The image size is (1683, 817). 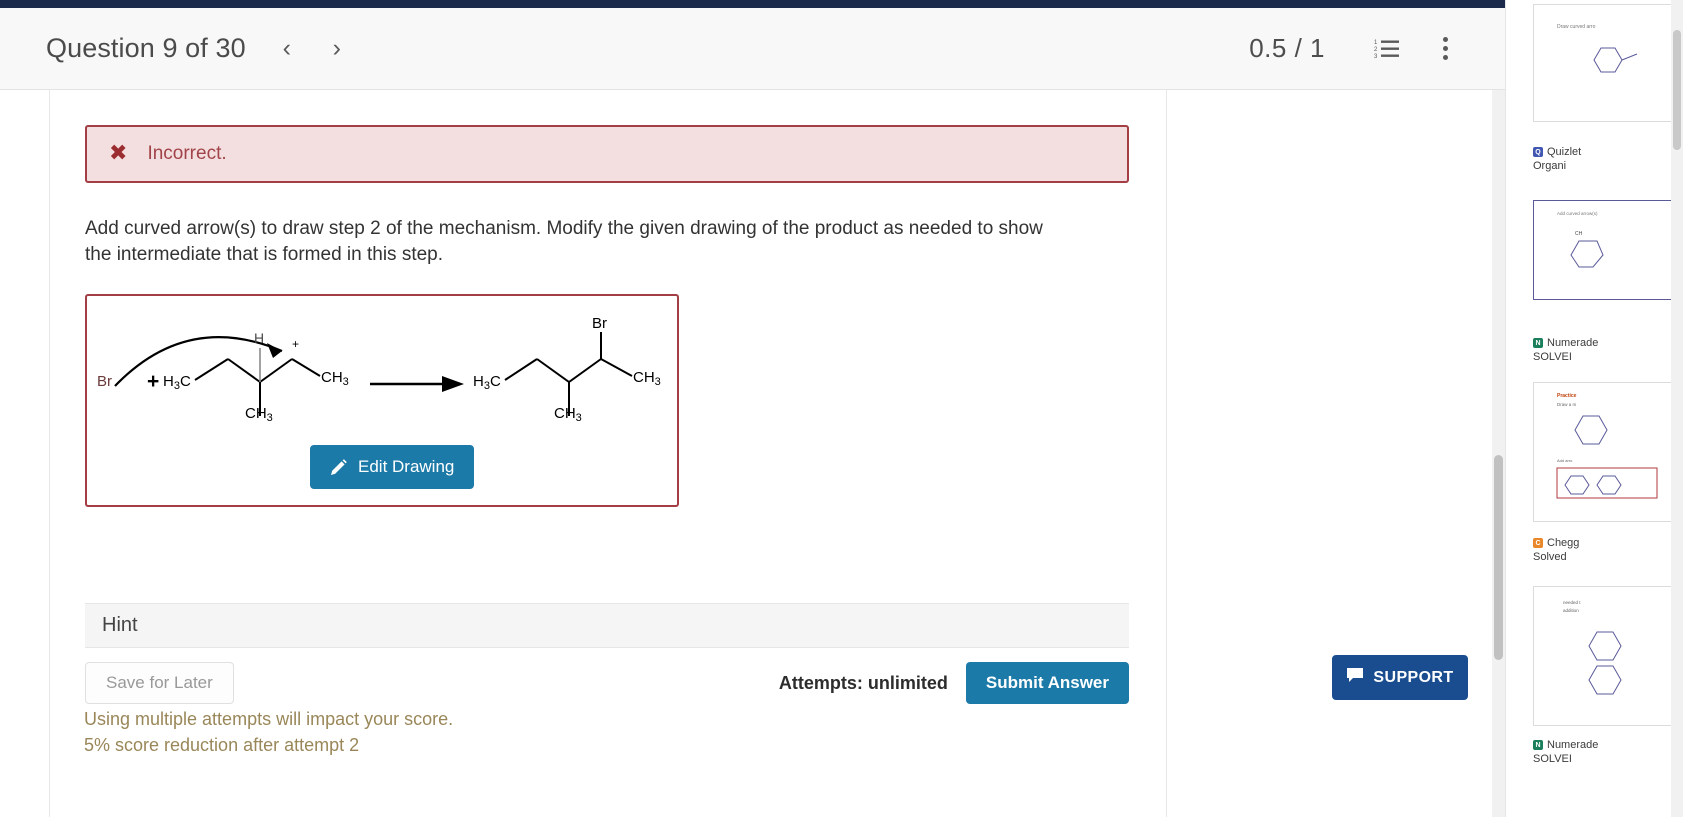 I want to click on next-question-button: ›, so click(x=337, y=49).